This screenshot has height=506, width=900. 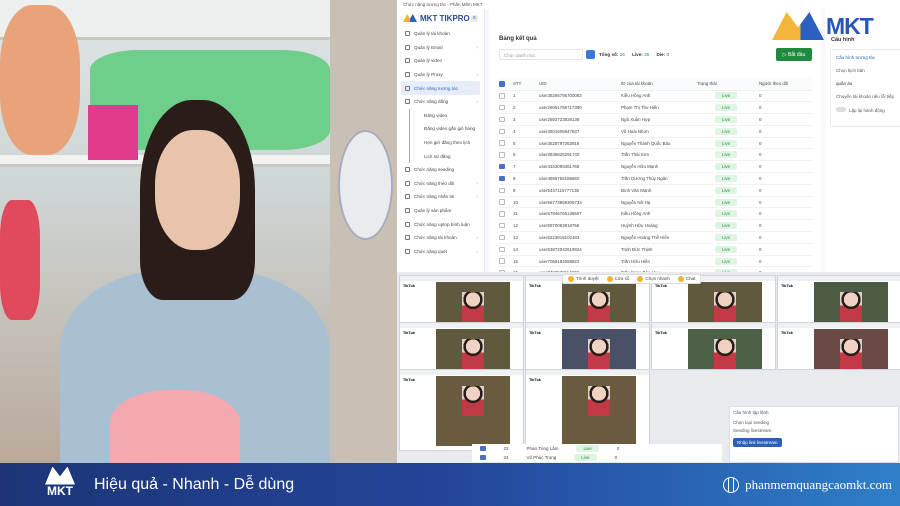 I want to click on column-header: Trạng thái, so click(x=728, y=84).